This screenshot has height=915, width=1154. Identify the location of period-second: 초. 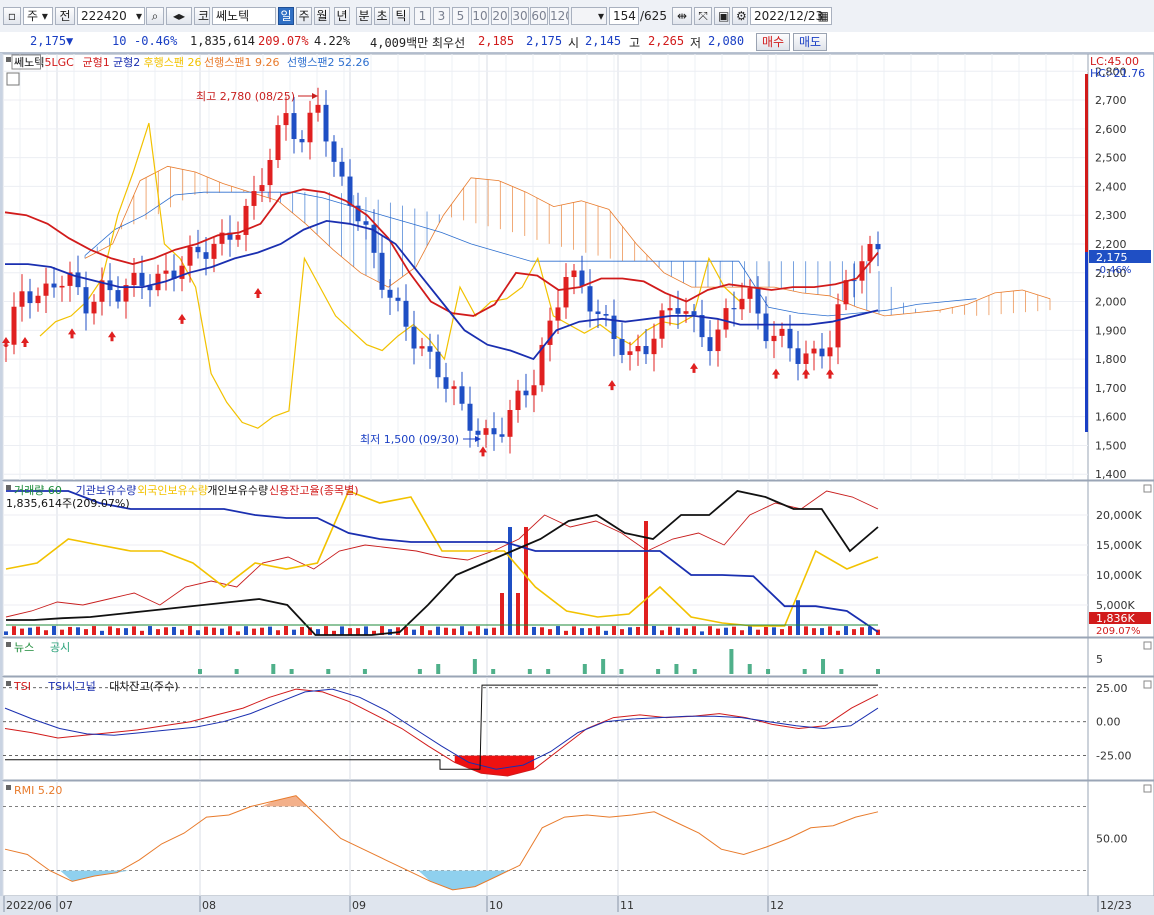
(382, 16).